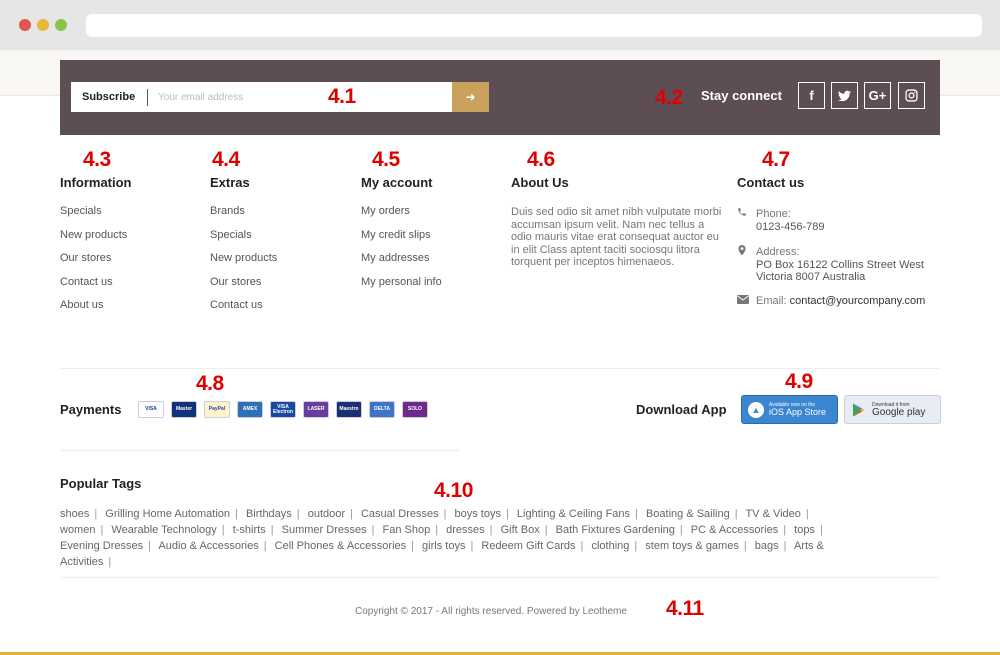 The image size is (1000, 655). I want to click on annotation-4-6: 4.6, so click(541, 159).